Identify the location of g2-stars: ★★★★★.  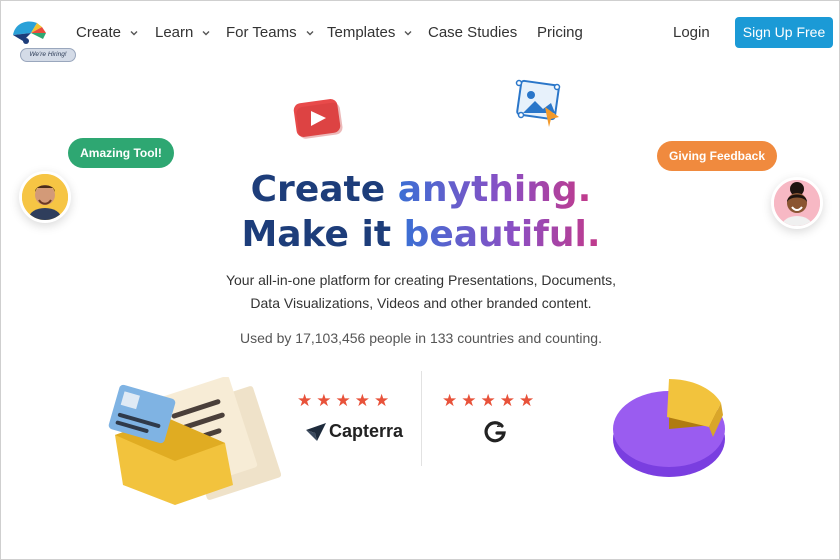
(490, 400).